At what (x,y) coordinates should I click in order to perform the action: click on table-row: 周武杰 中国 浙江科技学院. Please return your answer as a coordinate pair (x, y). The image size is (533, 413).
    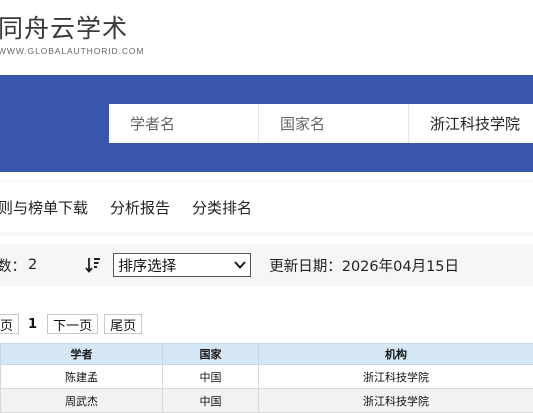
    Looking at the image, I should click on (266, 400).